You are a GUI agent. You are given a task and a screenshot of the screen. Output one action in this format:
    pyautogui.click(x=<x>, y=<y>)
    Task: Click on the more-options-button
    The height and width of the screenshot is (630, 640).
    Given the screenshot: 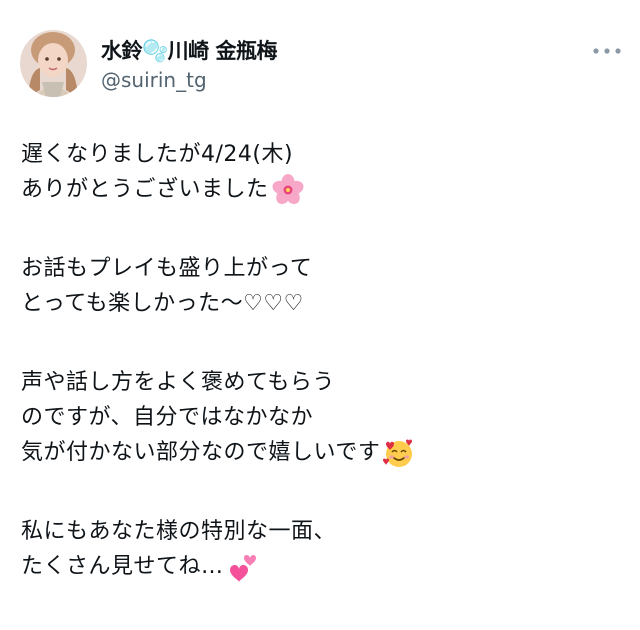 What is the action you would take?
    pyautogui.click(x=607, y=51)
    